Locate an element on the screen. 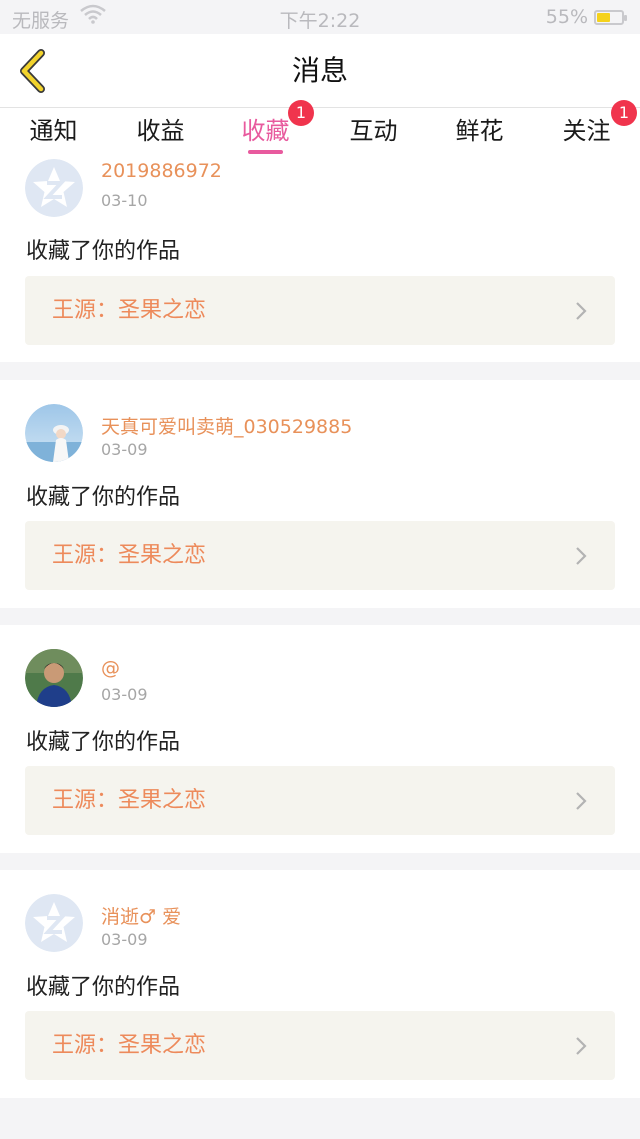  photo-avatar-girl is located at coordinates (54, 433).